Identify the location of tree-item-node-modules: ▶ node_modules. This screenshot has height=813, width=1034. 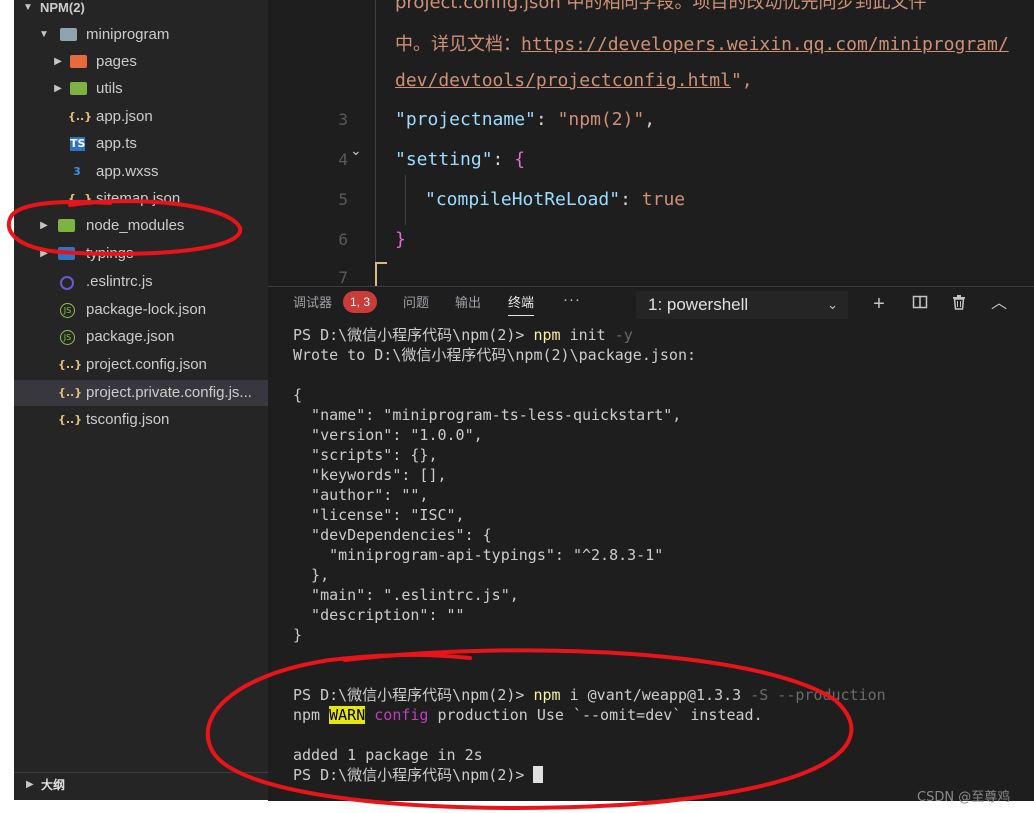
(141, 226).